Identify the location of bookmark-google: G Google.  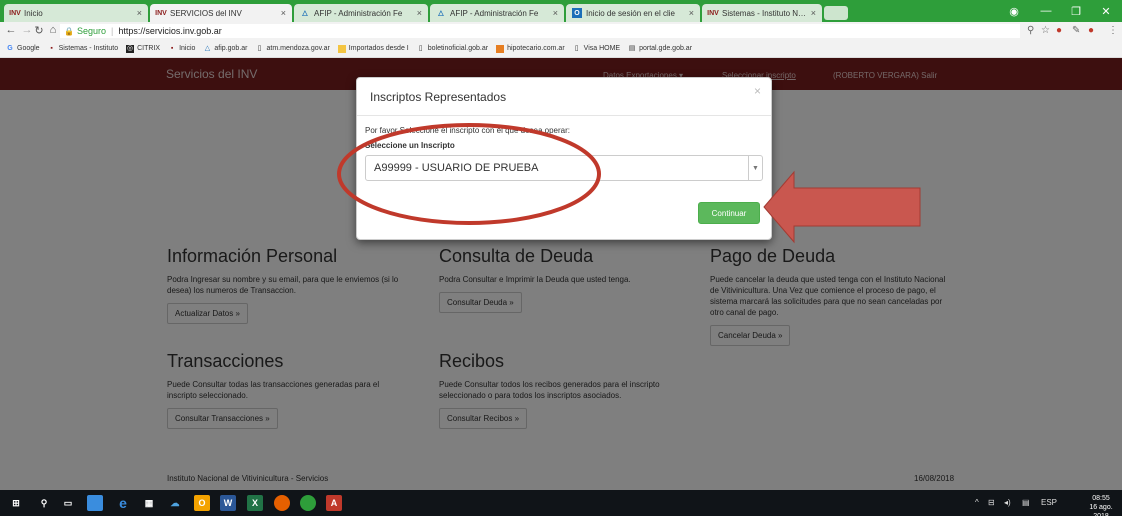
(22, 48).